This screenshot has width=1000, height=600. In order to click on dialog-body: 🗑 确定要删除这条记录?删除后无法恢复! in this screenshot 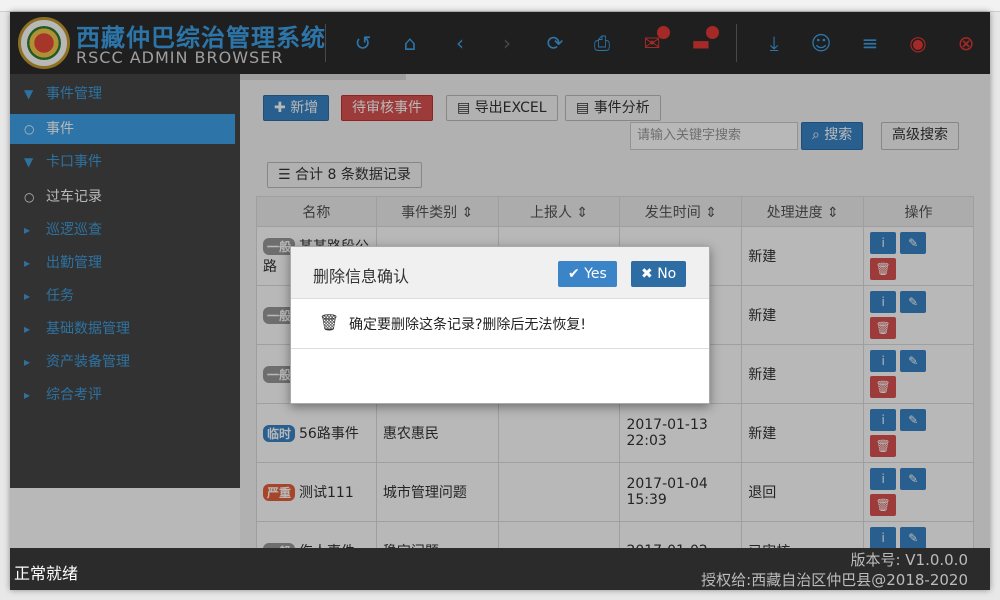, I will do `click(500, 324)`.